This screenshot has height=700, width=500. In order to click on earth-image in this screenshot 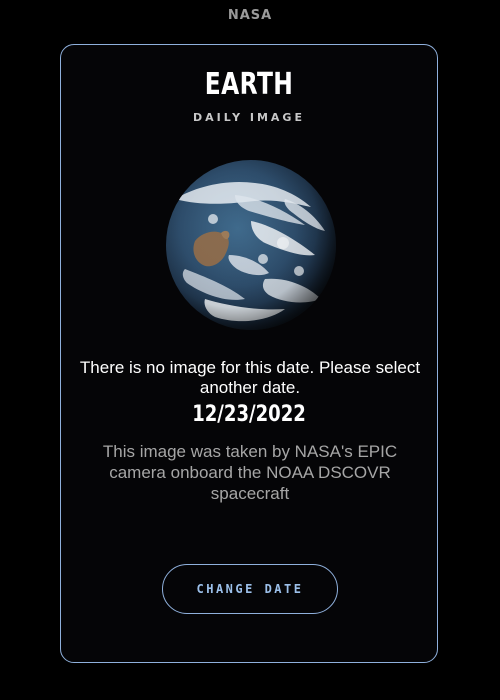, I will do `click(251, 245)`.